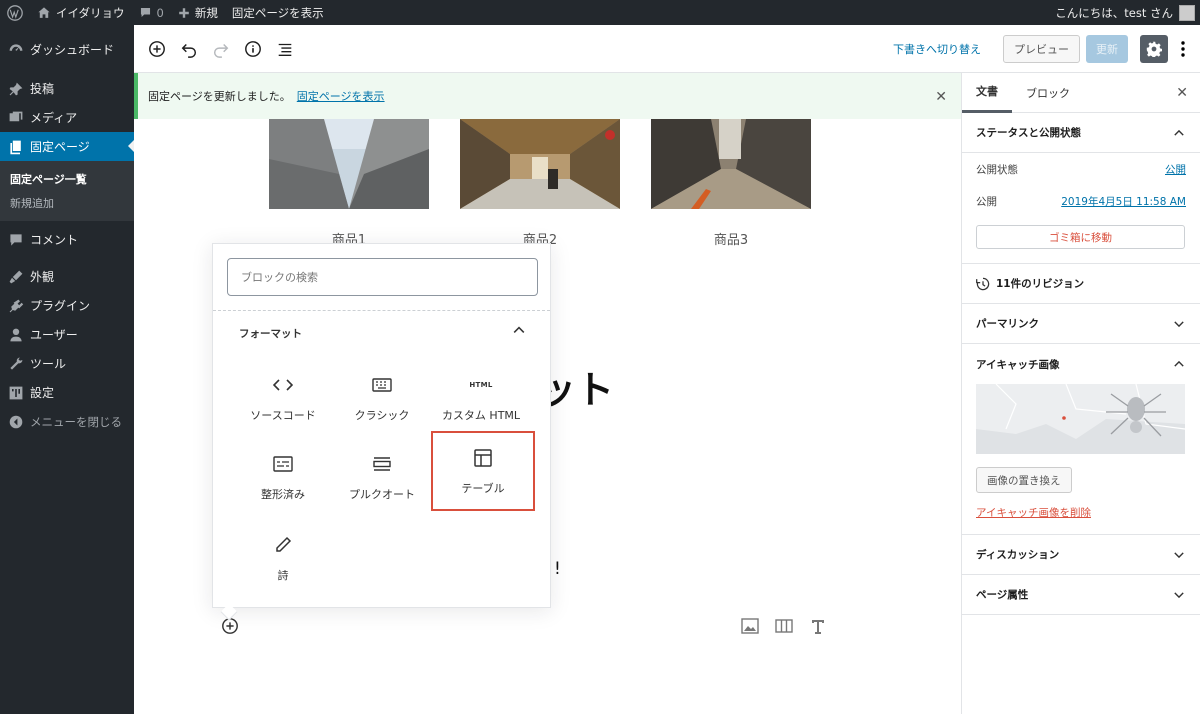 This screenshot has width=1200, height=714. What do you see at coordinates (382, 464) in the screenshot?
I see `pullquote-icon` at bounding box center [382, 464].